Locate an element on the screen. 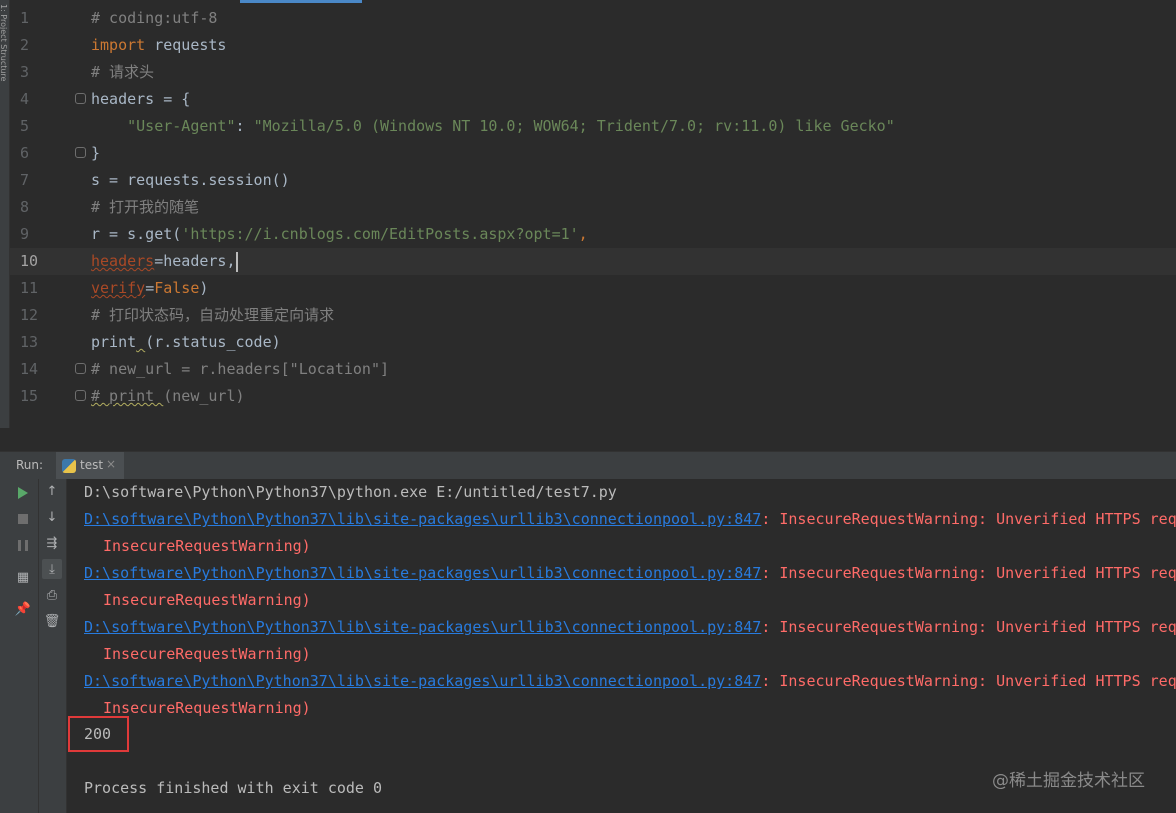 This screenshot has width=1176, height=813. status-code-highlight-box is located at coordinates (98, 734).